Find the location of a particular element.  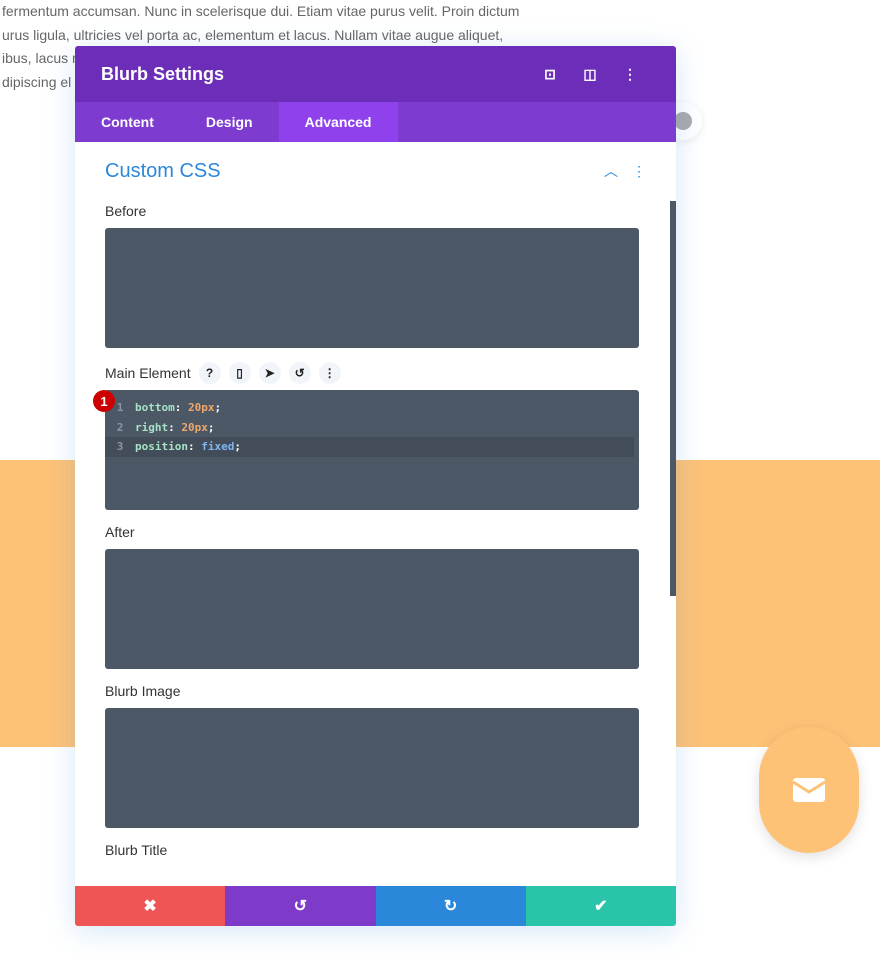

modal-footer: ✖ ↺ ↻ ✔ is located at coordinates (375, 906).